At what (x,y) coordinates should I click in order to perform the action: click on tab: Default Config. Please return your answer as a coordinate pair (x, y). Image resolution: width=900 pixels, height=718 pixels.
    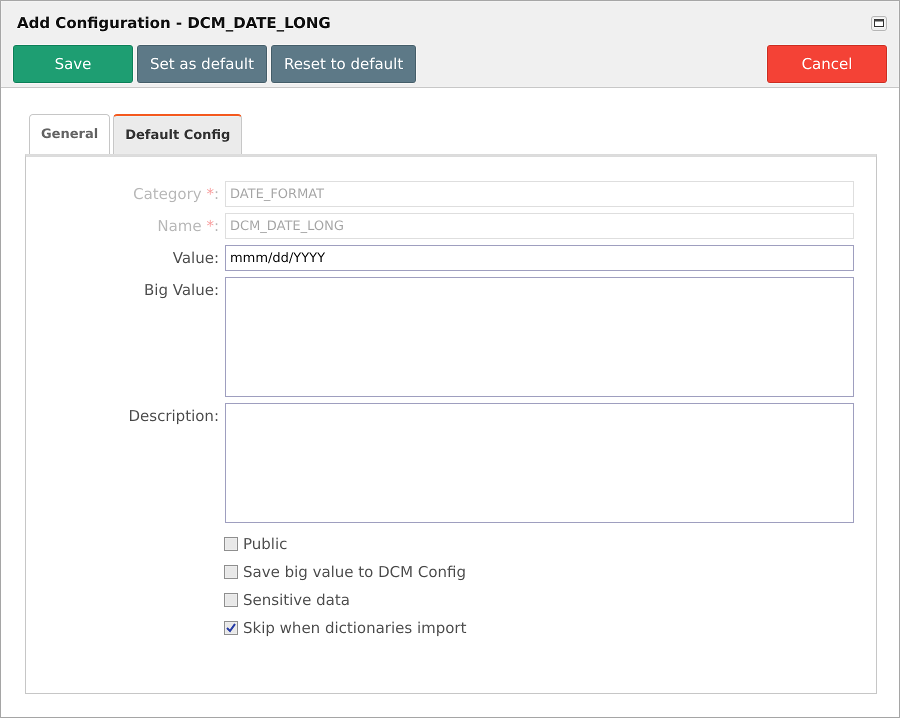
    Looking at the image, I should click on (177, 134).